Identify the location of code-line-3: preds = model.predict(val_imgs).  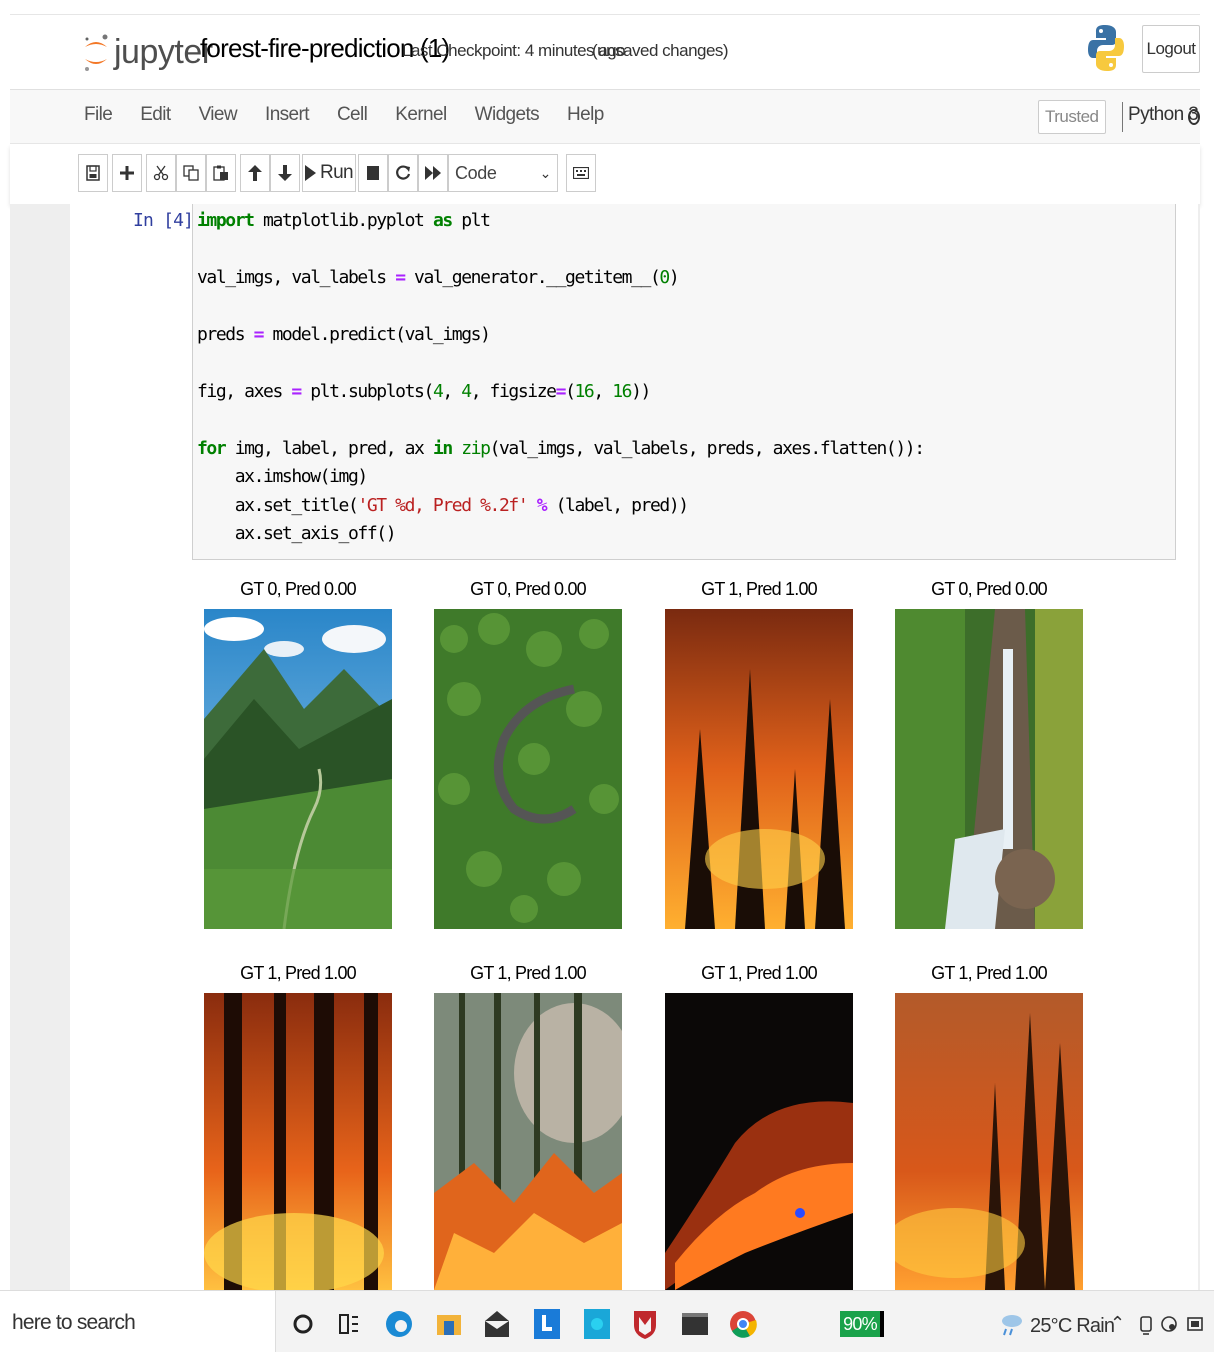
(344, 334).